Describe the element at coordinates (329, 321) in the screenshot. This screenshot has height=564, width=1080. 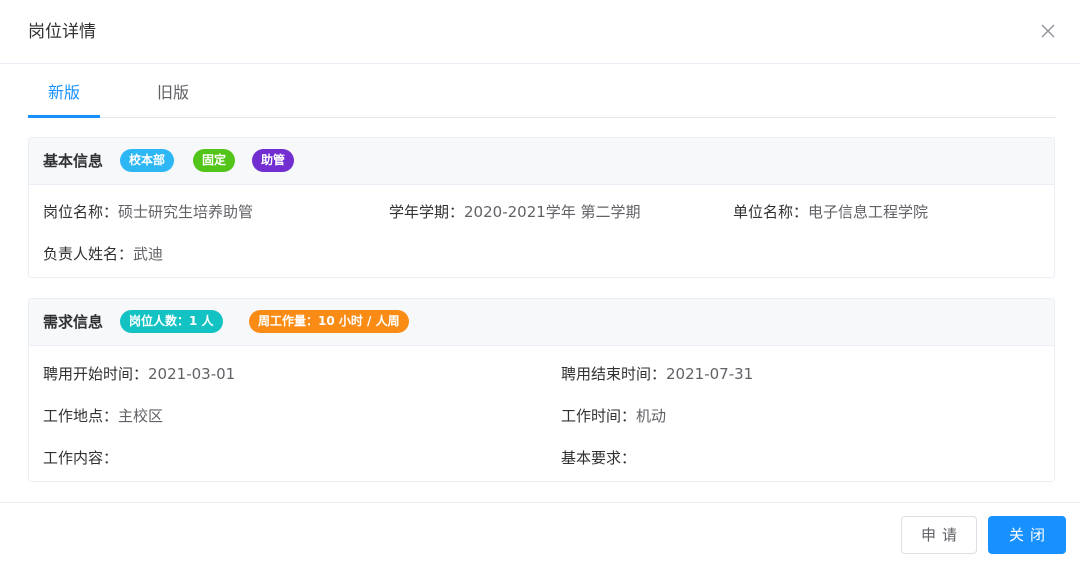
I see `weekly-workload-tag: 周工作量：10 小时 / 人周` at that location.